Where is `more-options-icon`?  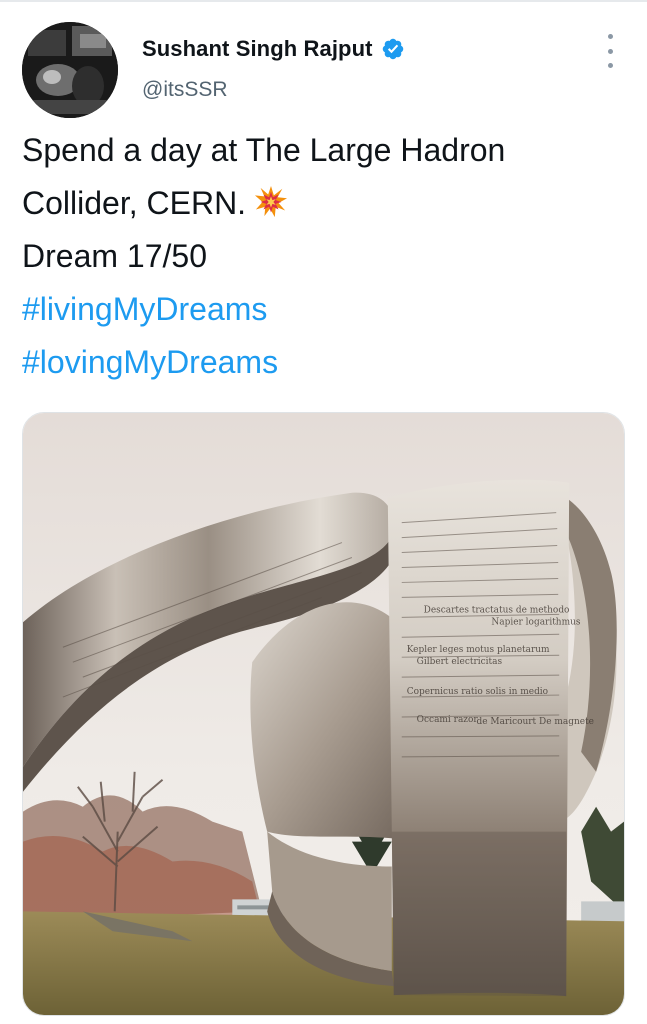 more-options-icon is located at coordinates (610, 51).